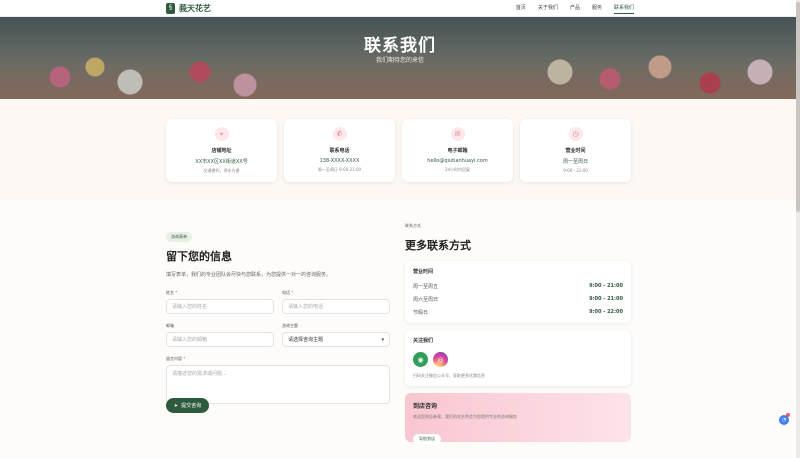 The image size is (800, 458). I want to click on card-value: 周一至周日, so click(575, 162).